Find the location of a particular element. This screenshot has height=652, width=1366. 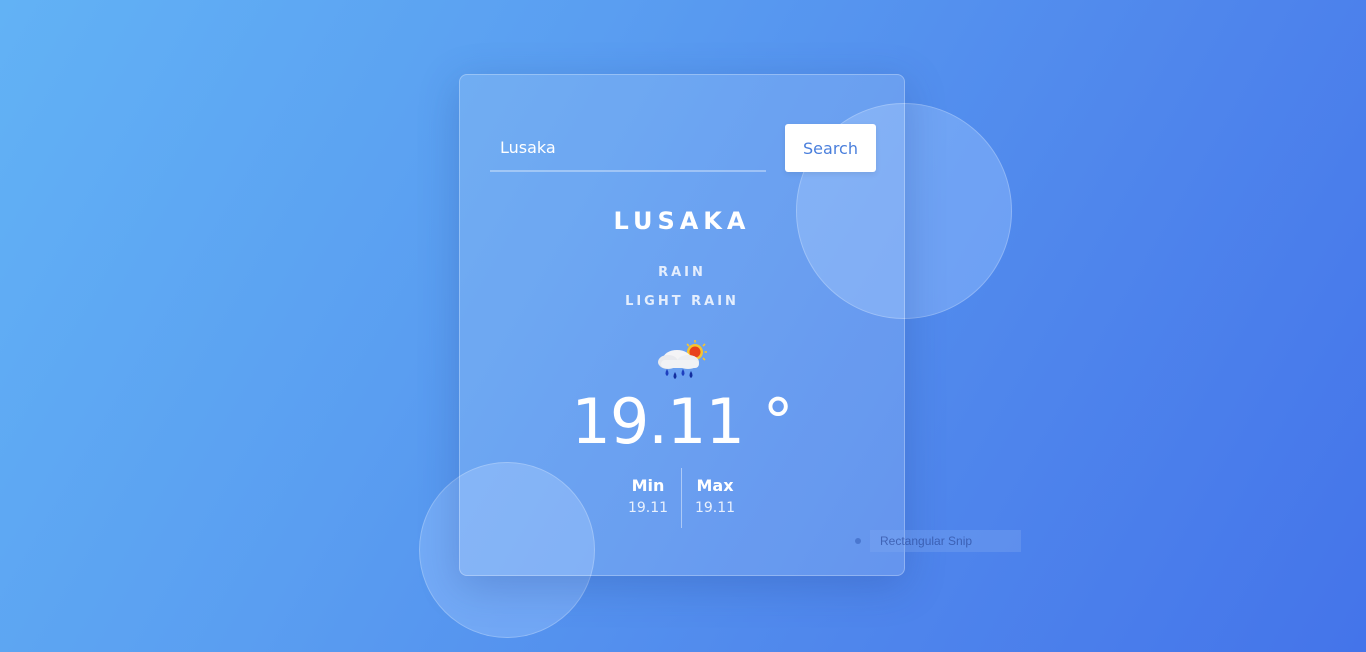

min-max-divider is located at coordinates (681, 498).